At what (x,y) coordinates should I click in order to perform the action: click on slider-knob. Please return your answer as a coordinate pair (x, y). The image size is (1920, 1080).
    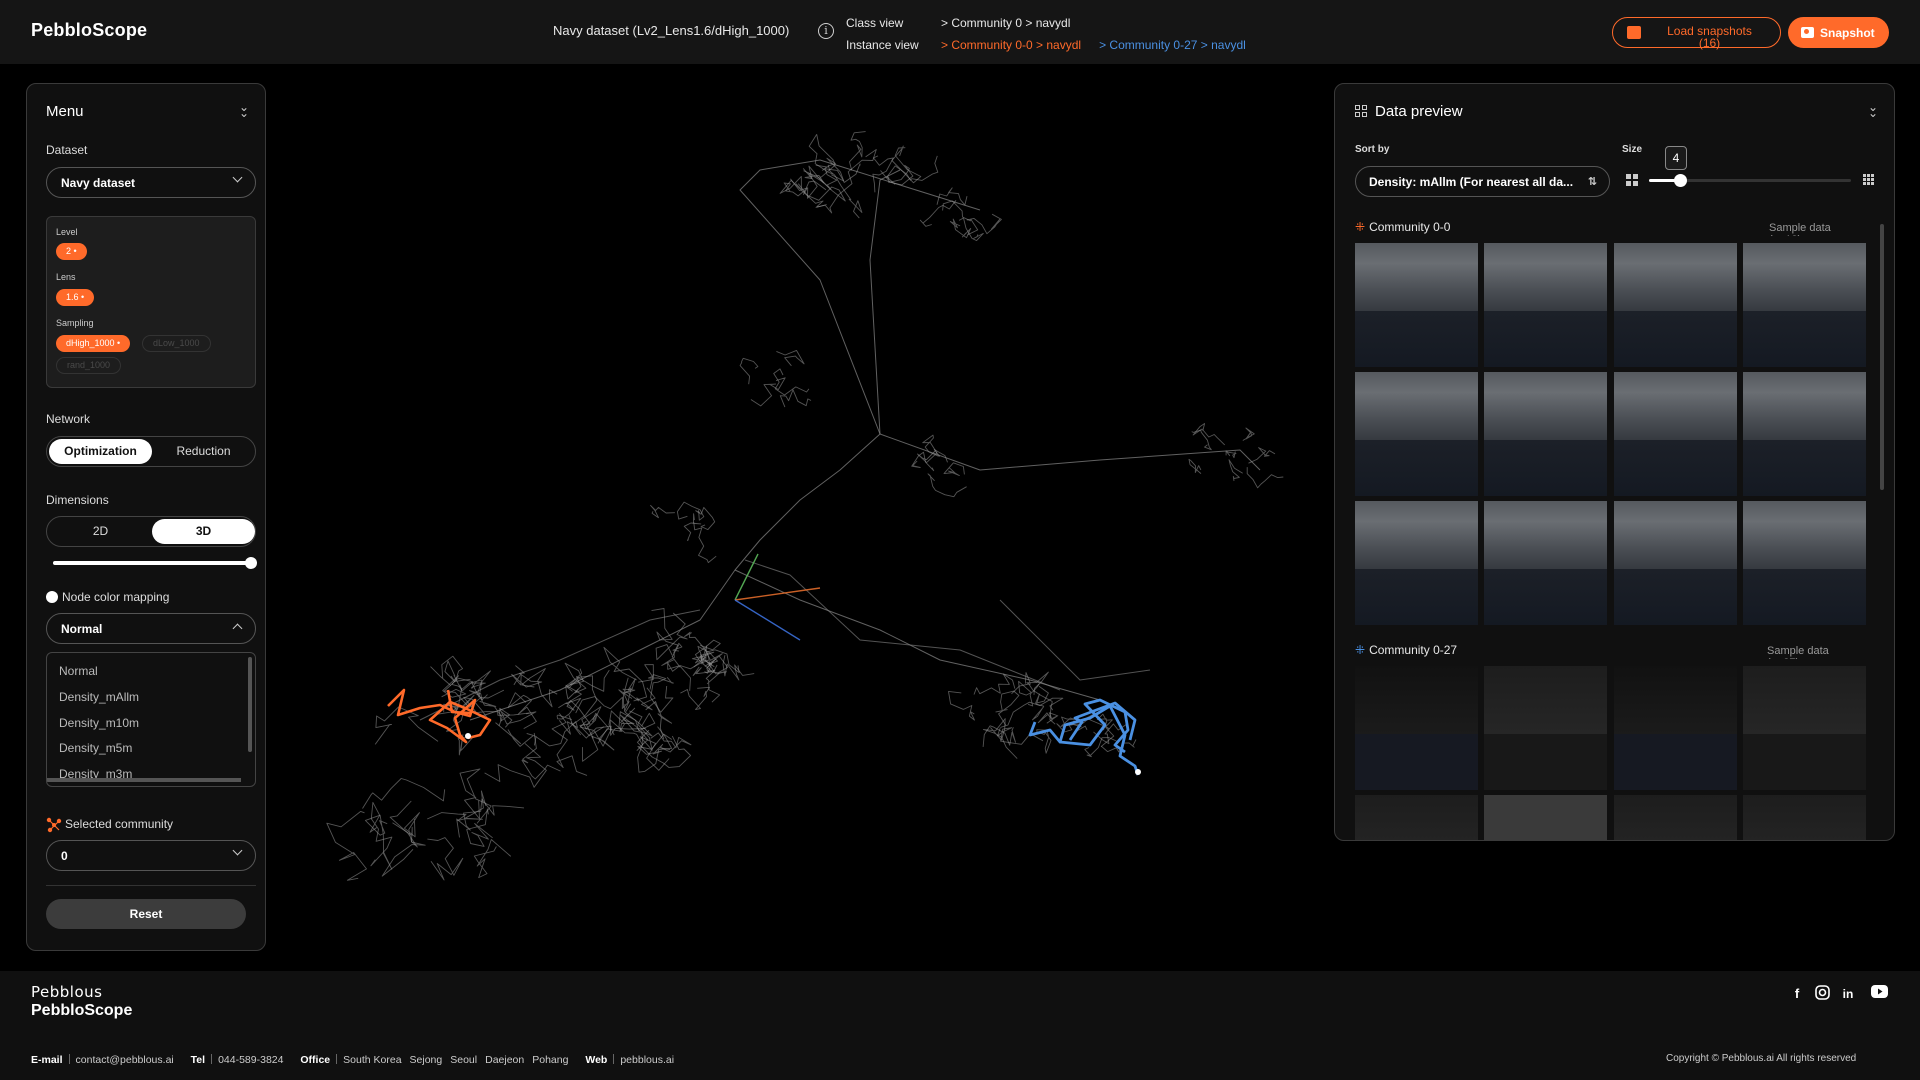
    Looking at the image, I should click on (251, 563).